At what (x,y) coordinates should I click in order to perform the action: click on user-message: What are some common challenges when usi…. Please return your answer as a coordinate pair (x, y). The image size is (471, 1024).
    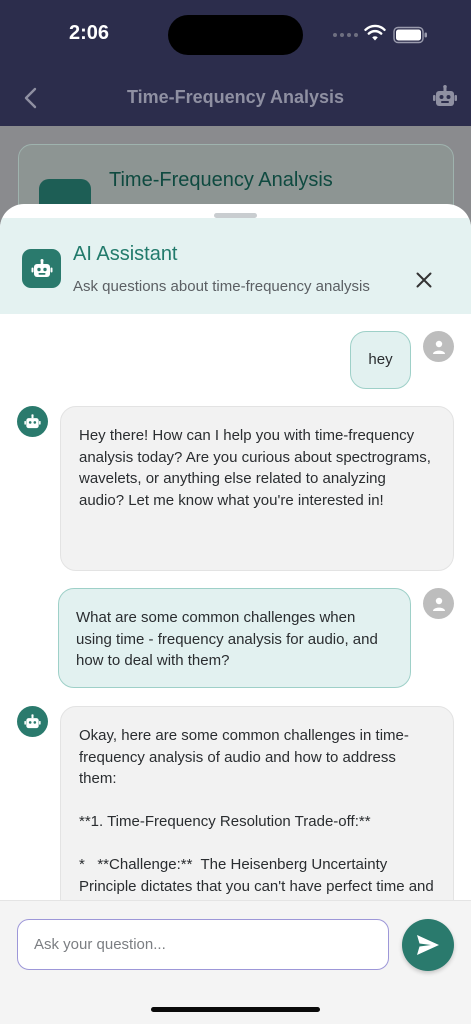
    Looking at the image, I should click on (234, 638).